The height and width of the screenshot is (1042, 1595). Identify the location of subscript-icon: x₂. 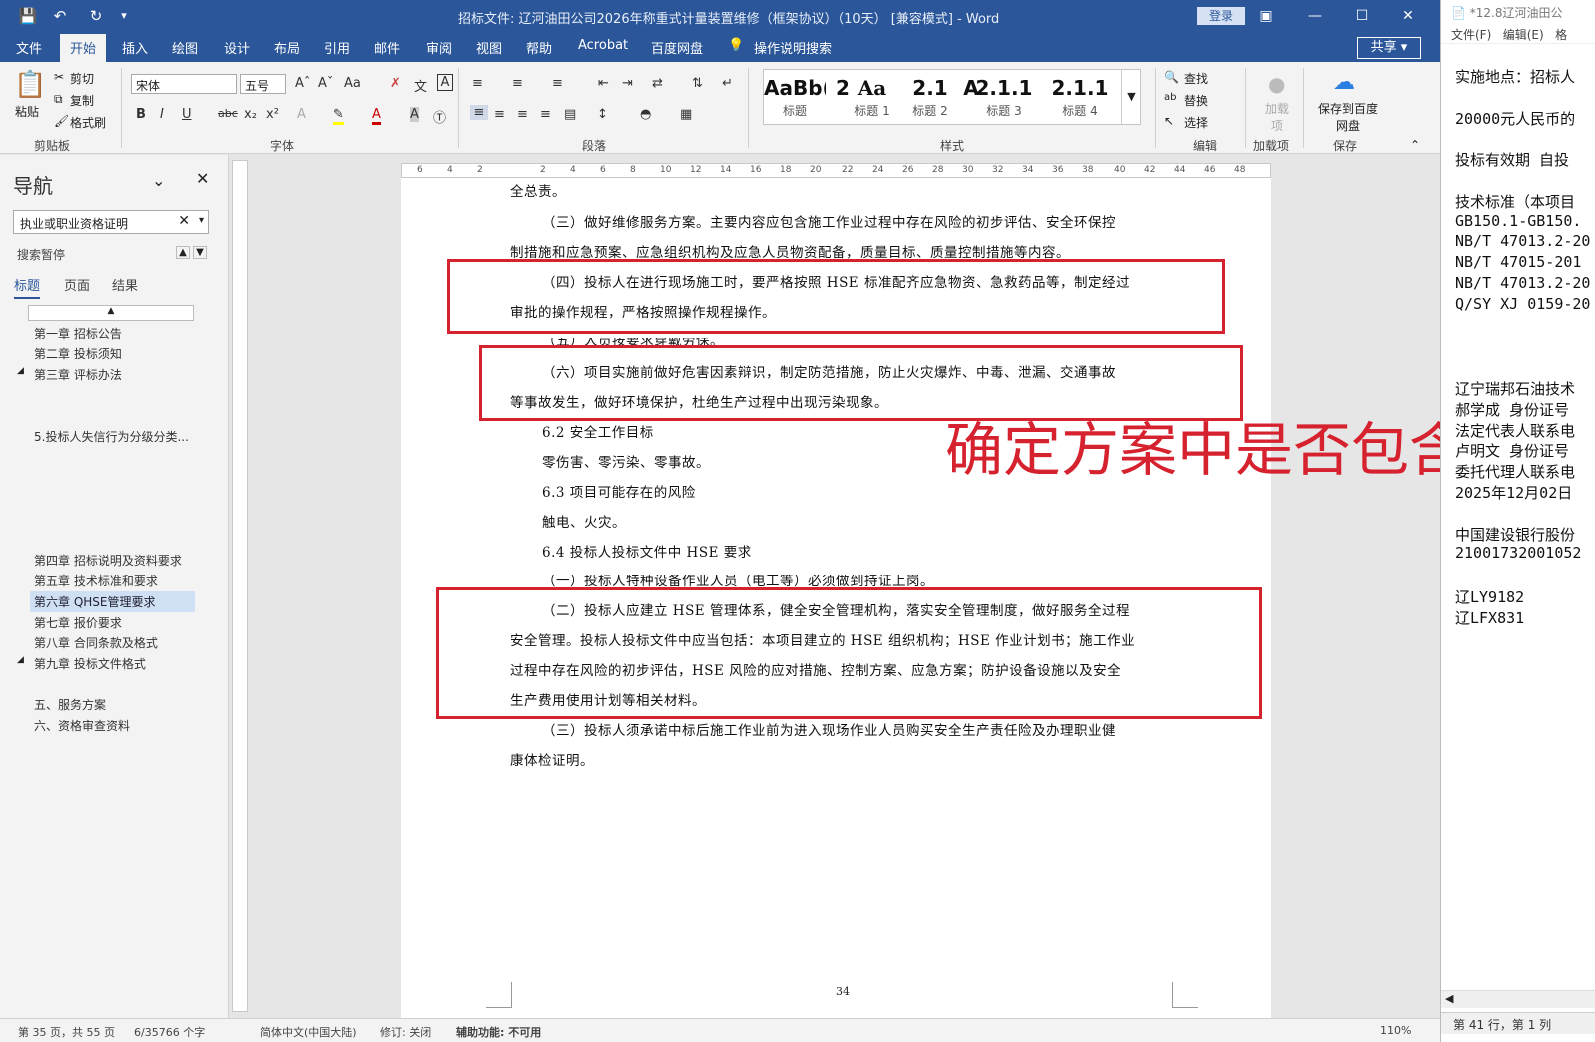
(250, 114).